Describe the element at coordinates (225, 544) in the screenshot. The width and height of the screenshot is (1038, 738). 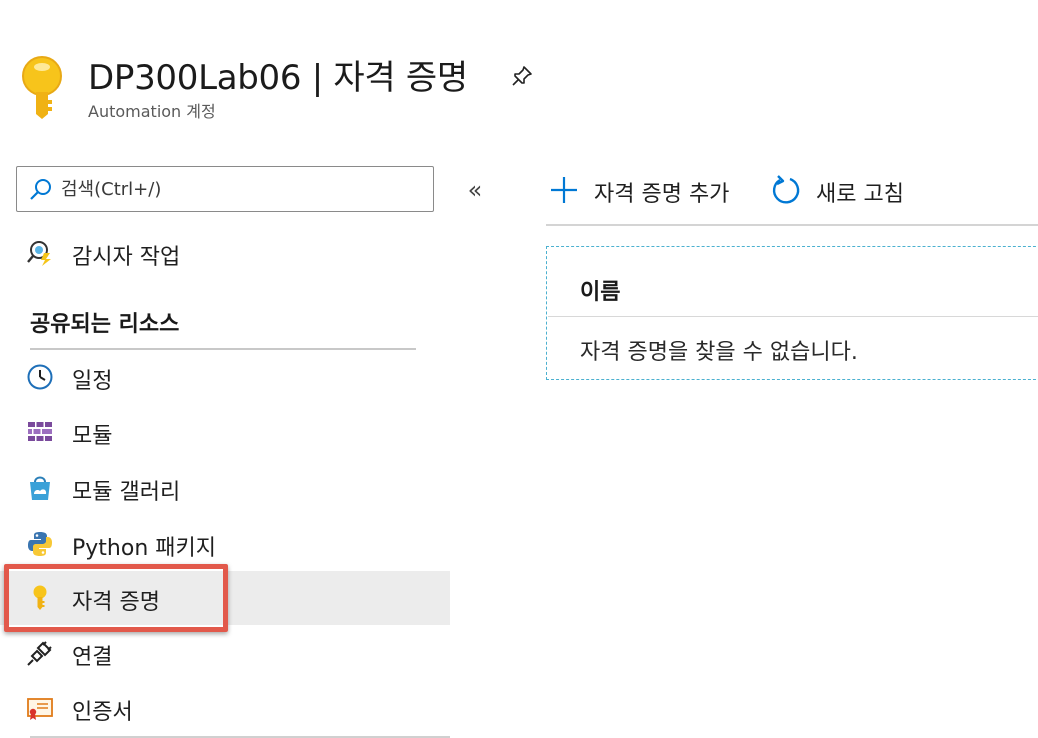
I see `sidebar-item-python-packages: Python 패키지` at that location.